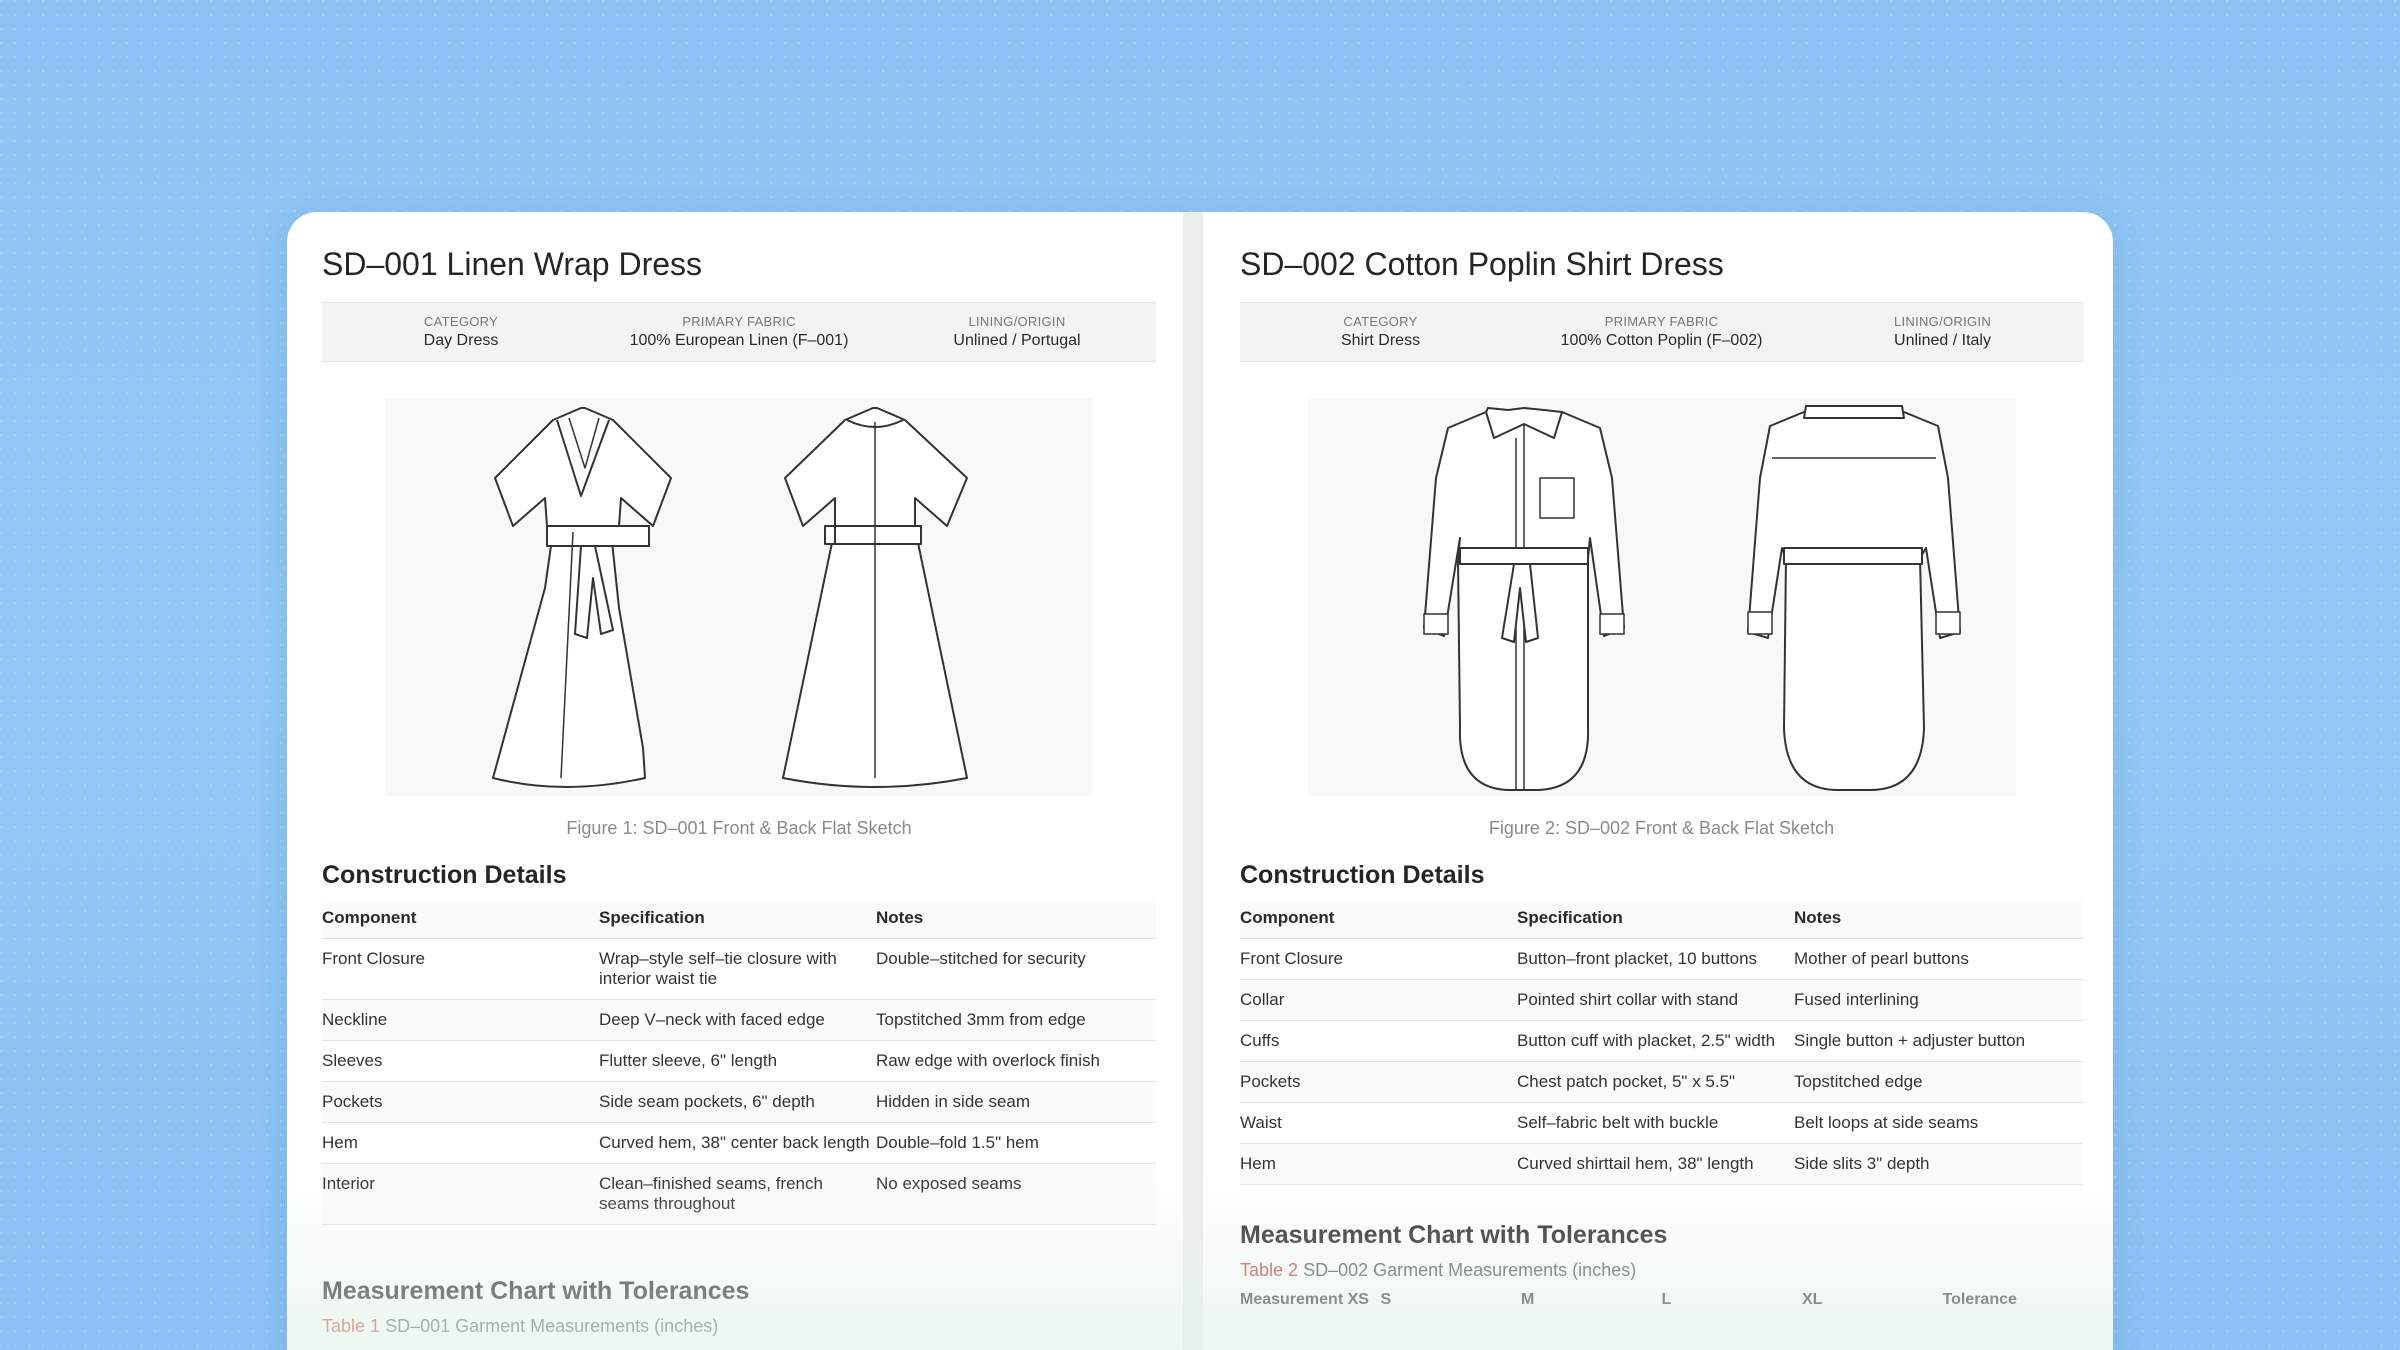  Describe the element at coordinates (1386, 1299) in the screenshot. I see `col-header: S` at that location.